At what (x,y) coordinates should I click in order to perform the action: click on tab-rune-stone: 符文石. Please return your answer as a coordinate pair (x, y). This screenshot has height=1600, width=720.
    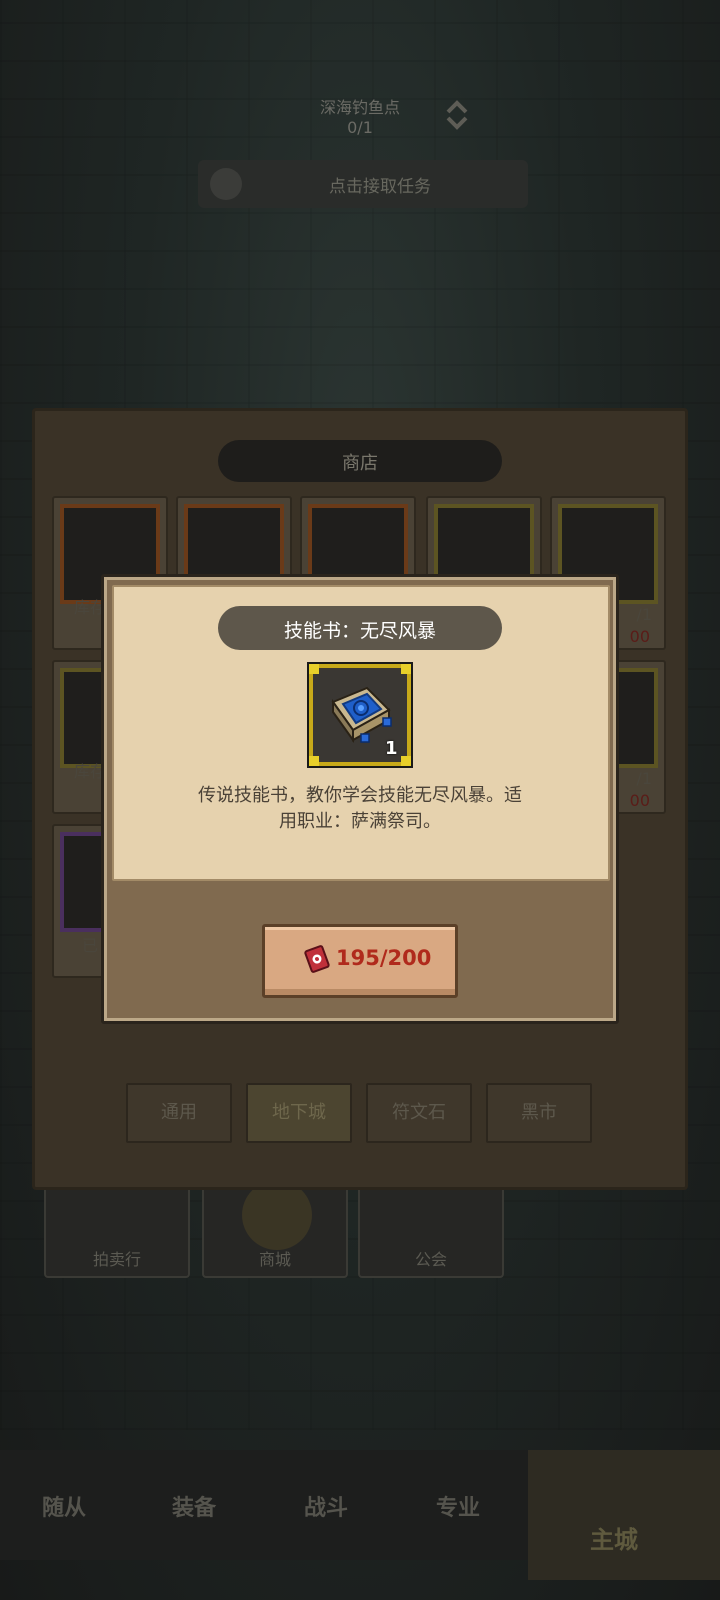
    Looking at the image, I should click on (419, 1113).